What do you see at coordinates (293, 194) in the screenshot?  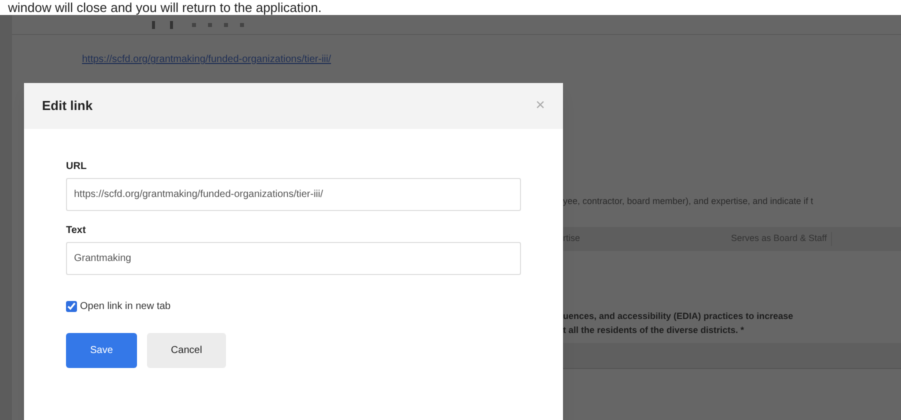 I see `input-field: https://scfd.org/grantmaking/funded-organizations/tier-iii/` at bounding box center [293, 194].